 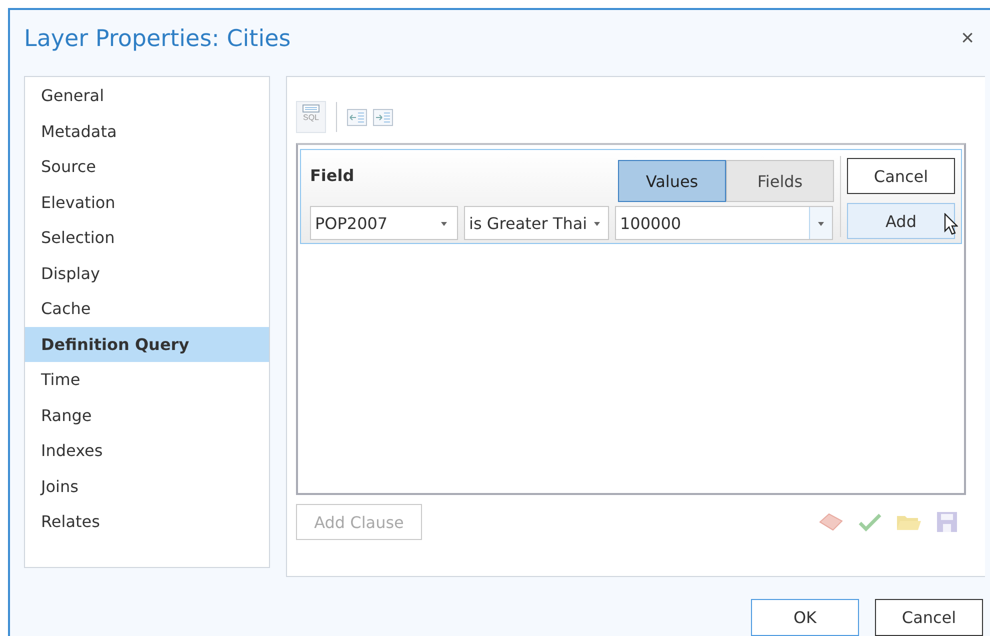 I want to click on sidebar-item: Elevation, so click(x=147, y=202).